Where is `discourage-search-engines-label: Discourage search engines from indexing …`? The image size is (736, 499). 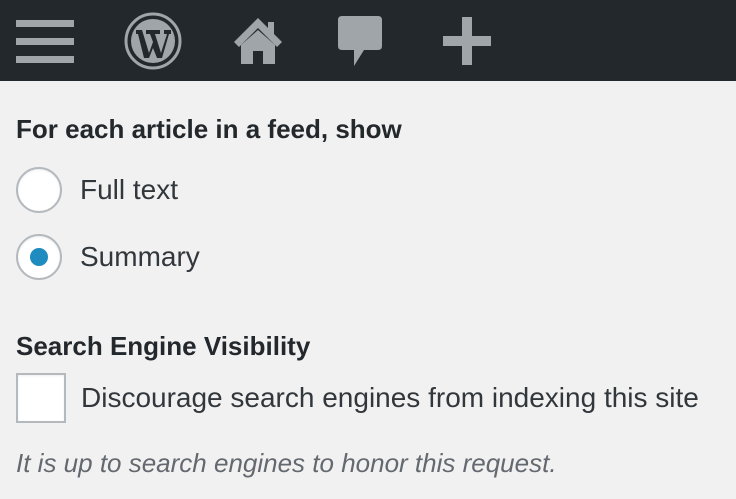
discourage-search-engines-label: Discourage search engines from indexing … is located at coordinates (390, 397).